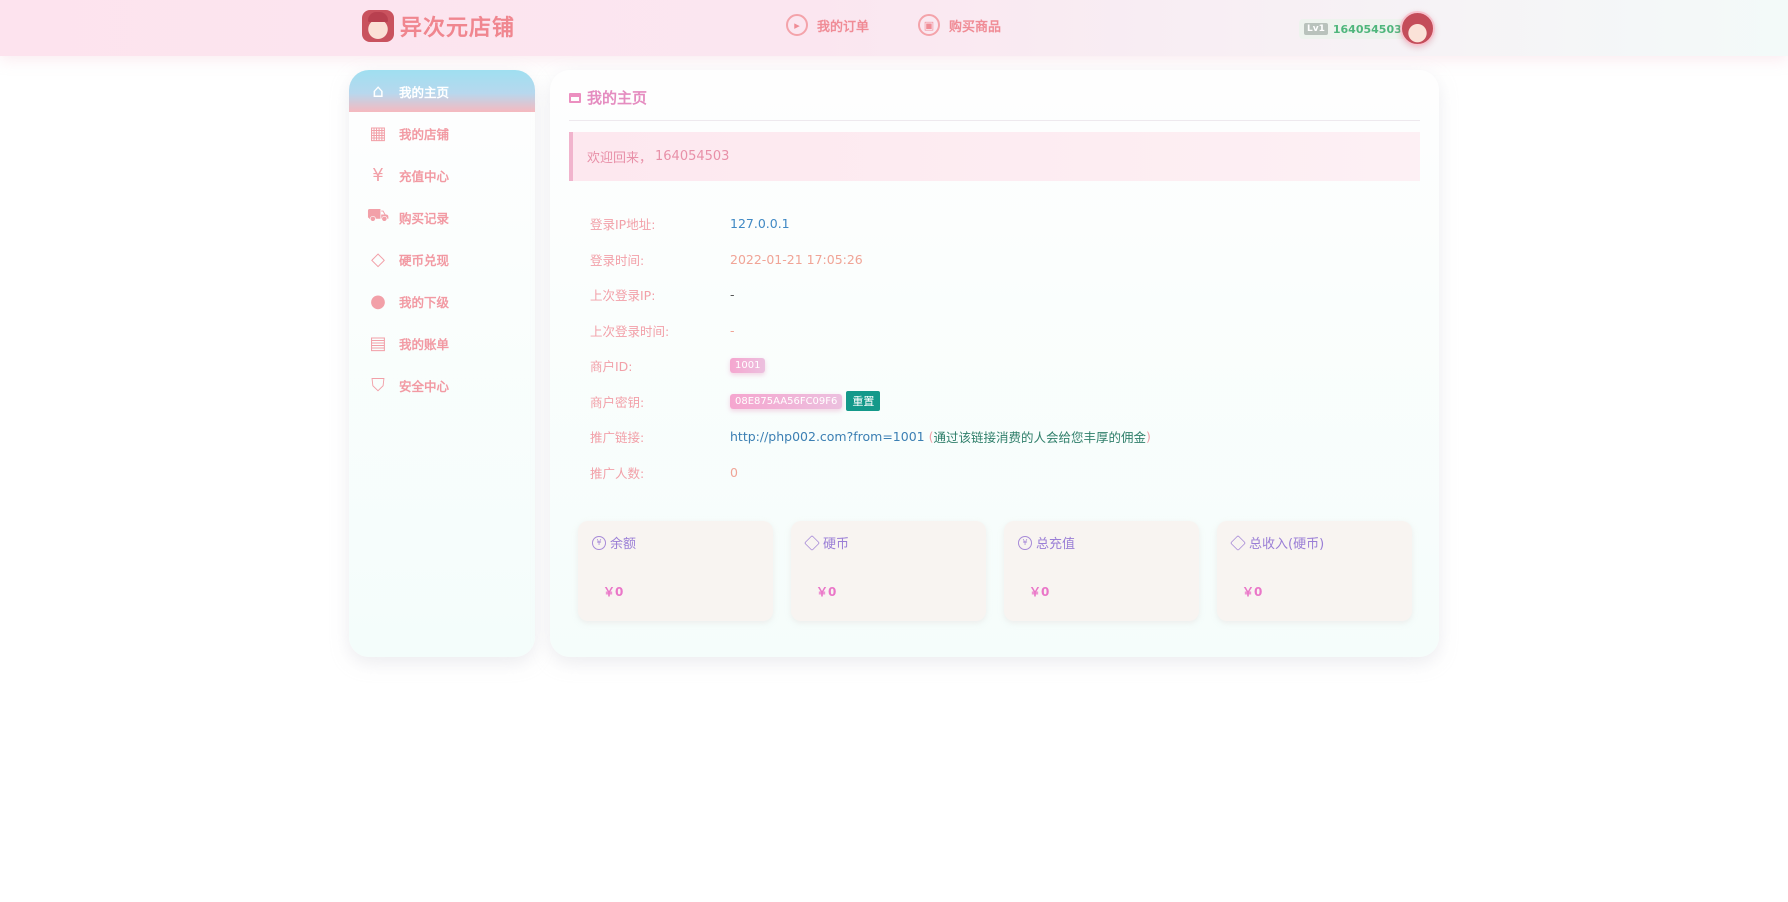 This screenshot has width=1788, height=902. I want to click on stat-card-balance: ¥ 余额 ￥0, so click(675, 571).